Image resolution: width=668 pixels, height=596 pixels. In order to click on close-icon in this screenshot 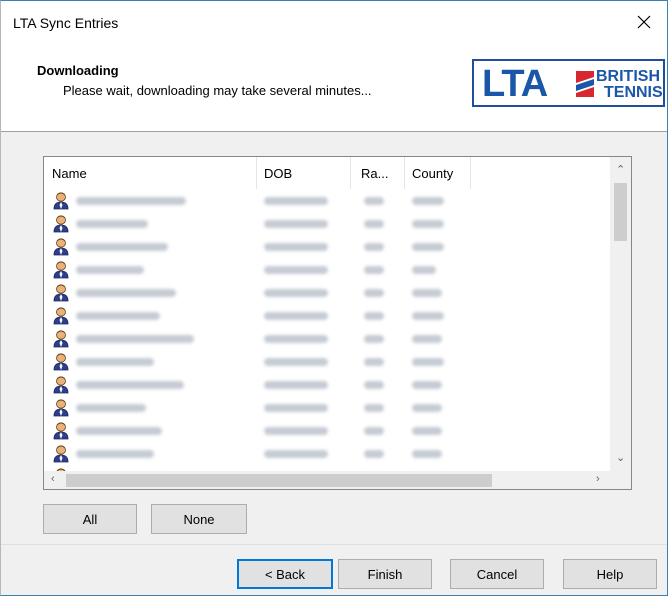, I will do `click(644, 22)`.